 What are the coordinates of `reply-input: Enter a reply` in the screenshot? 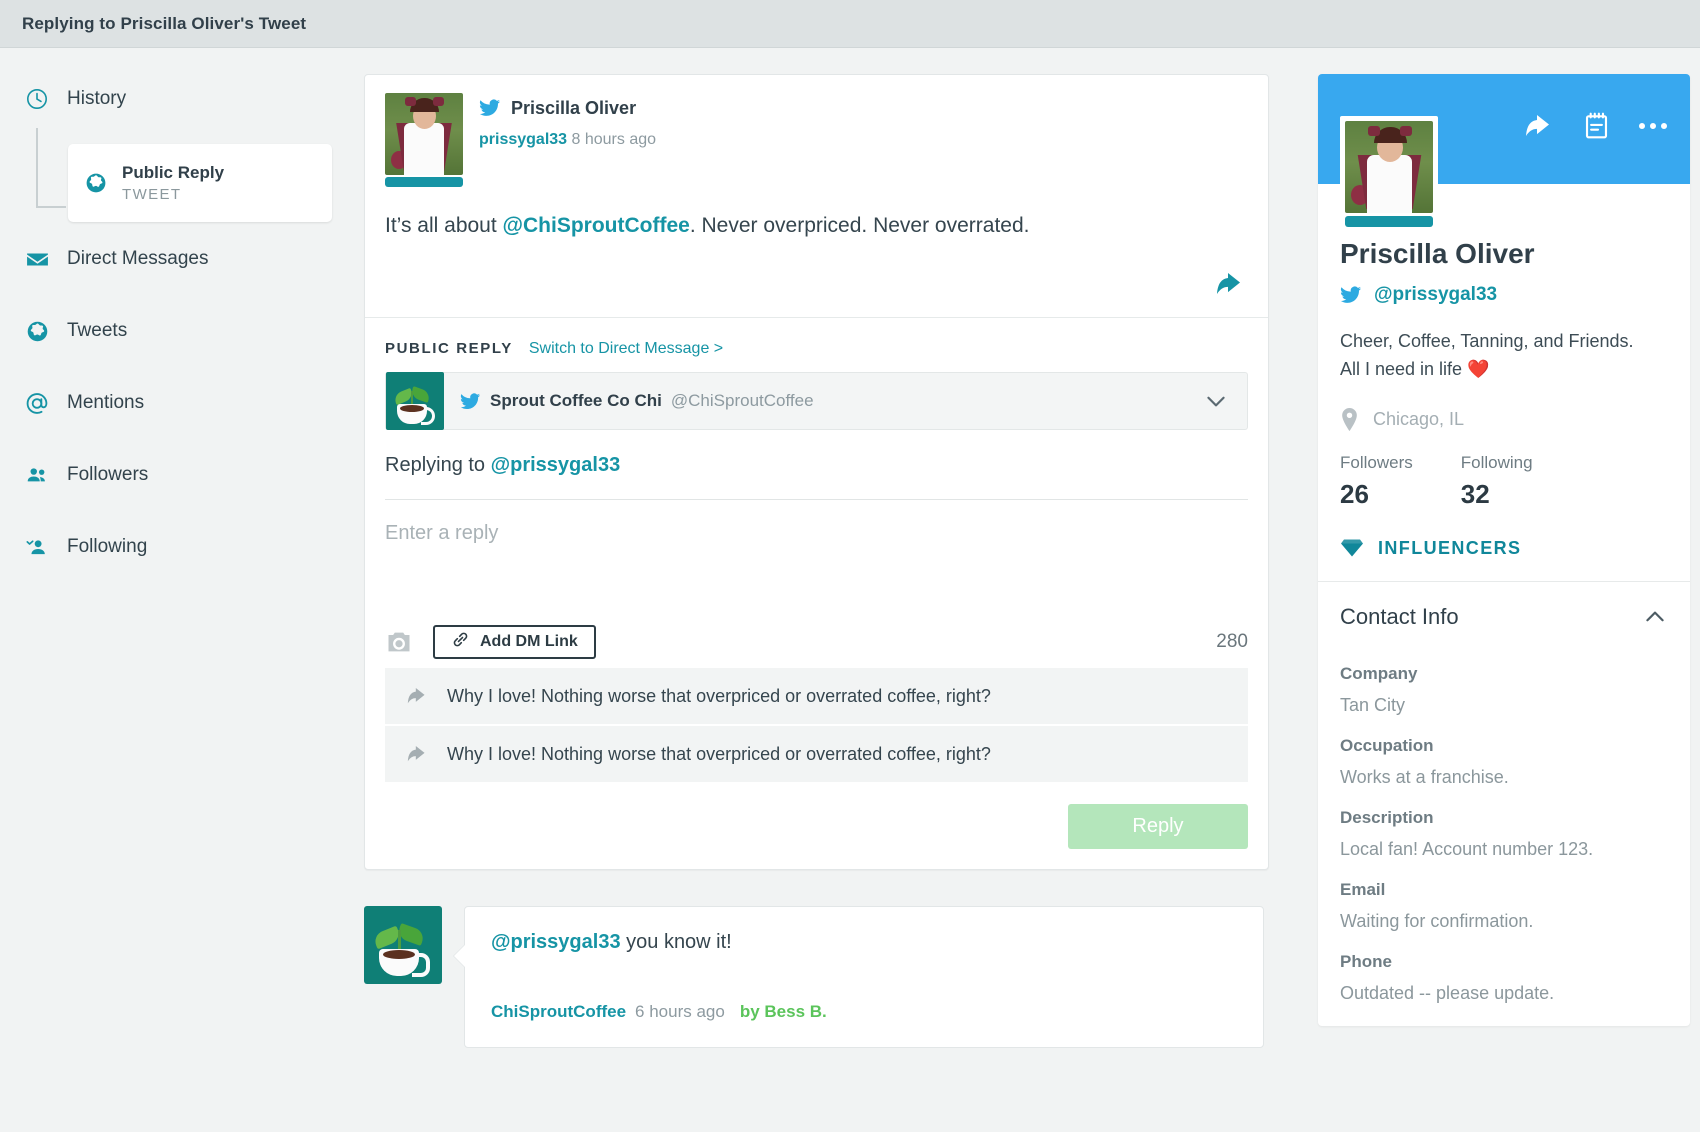 It's located at (816, 559).